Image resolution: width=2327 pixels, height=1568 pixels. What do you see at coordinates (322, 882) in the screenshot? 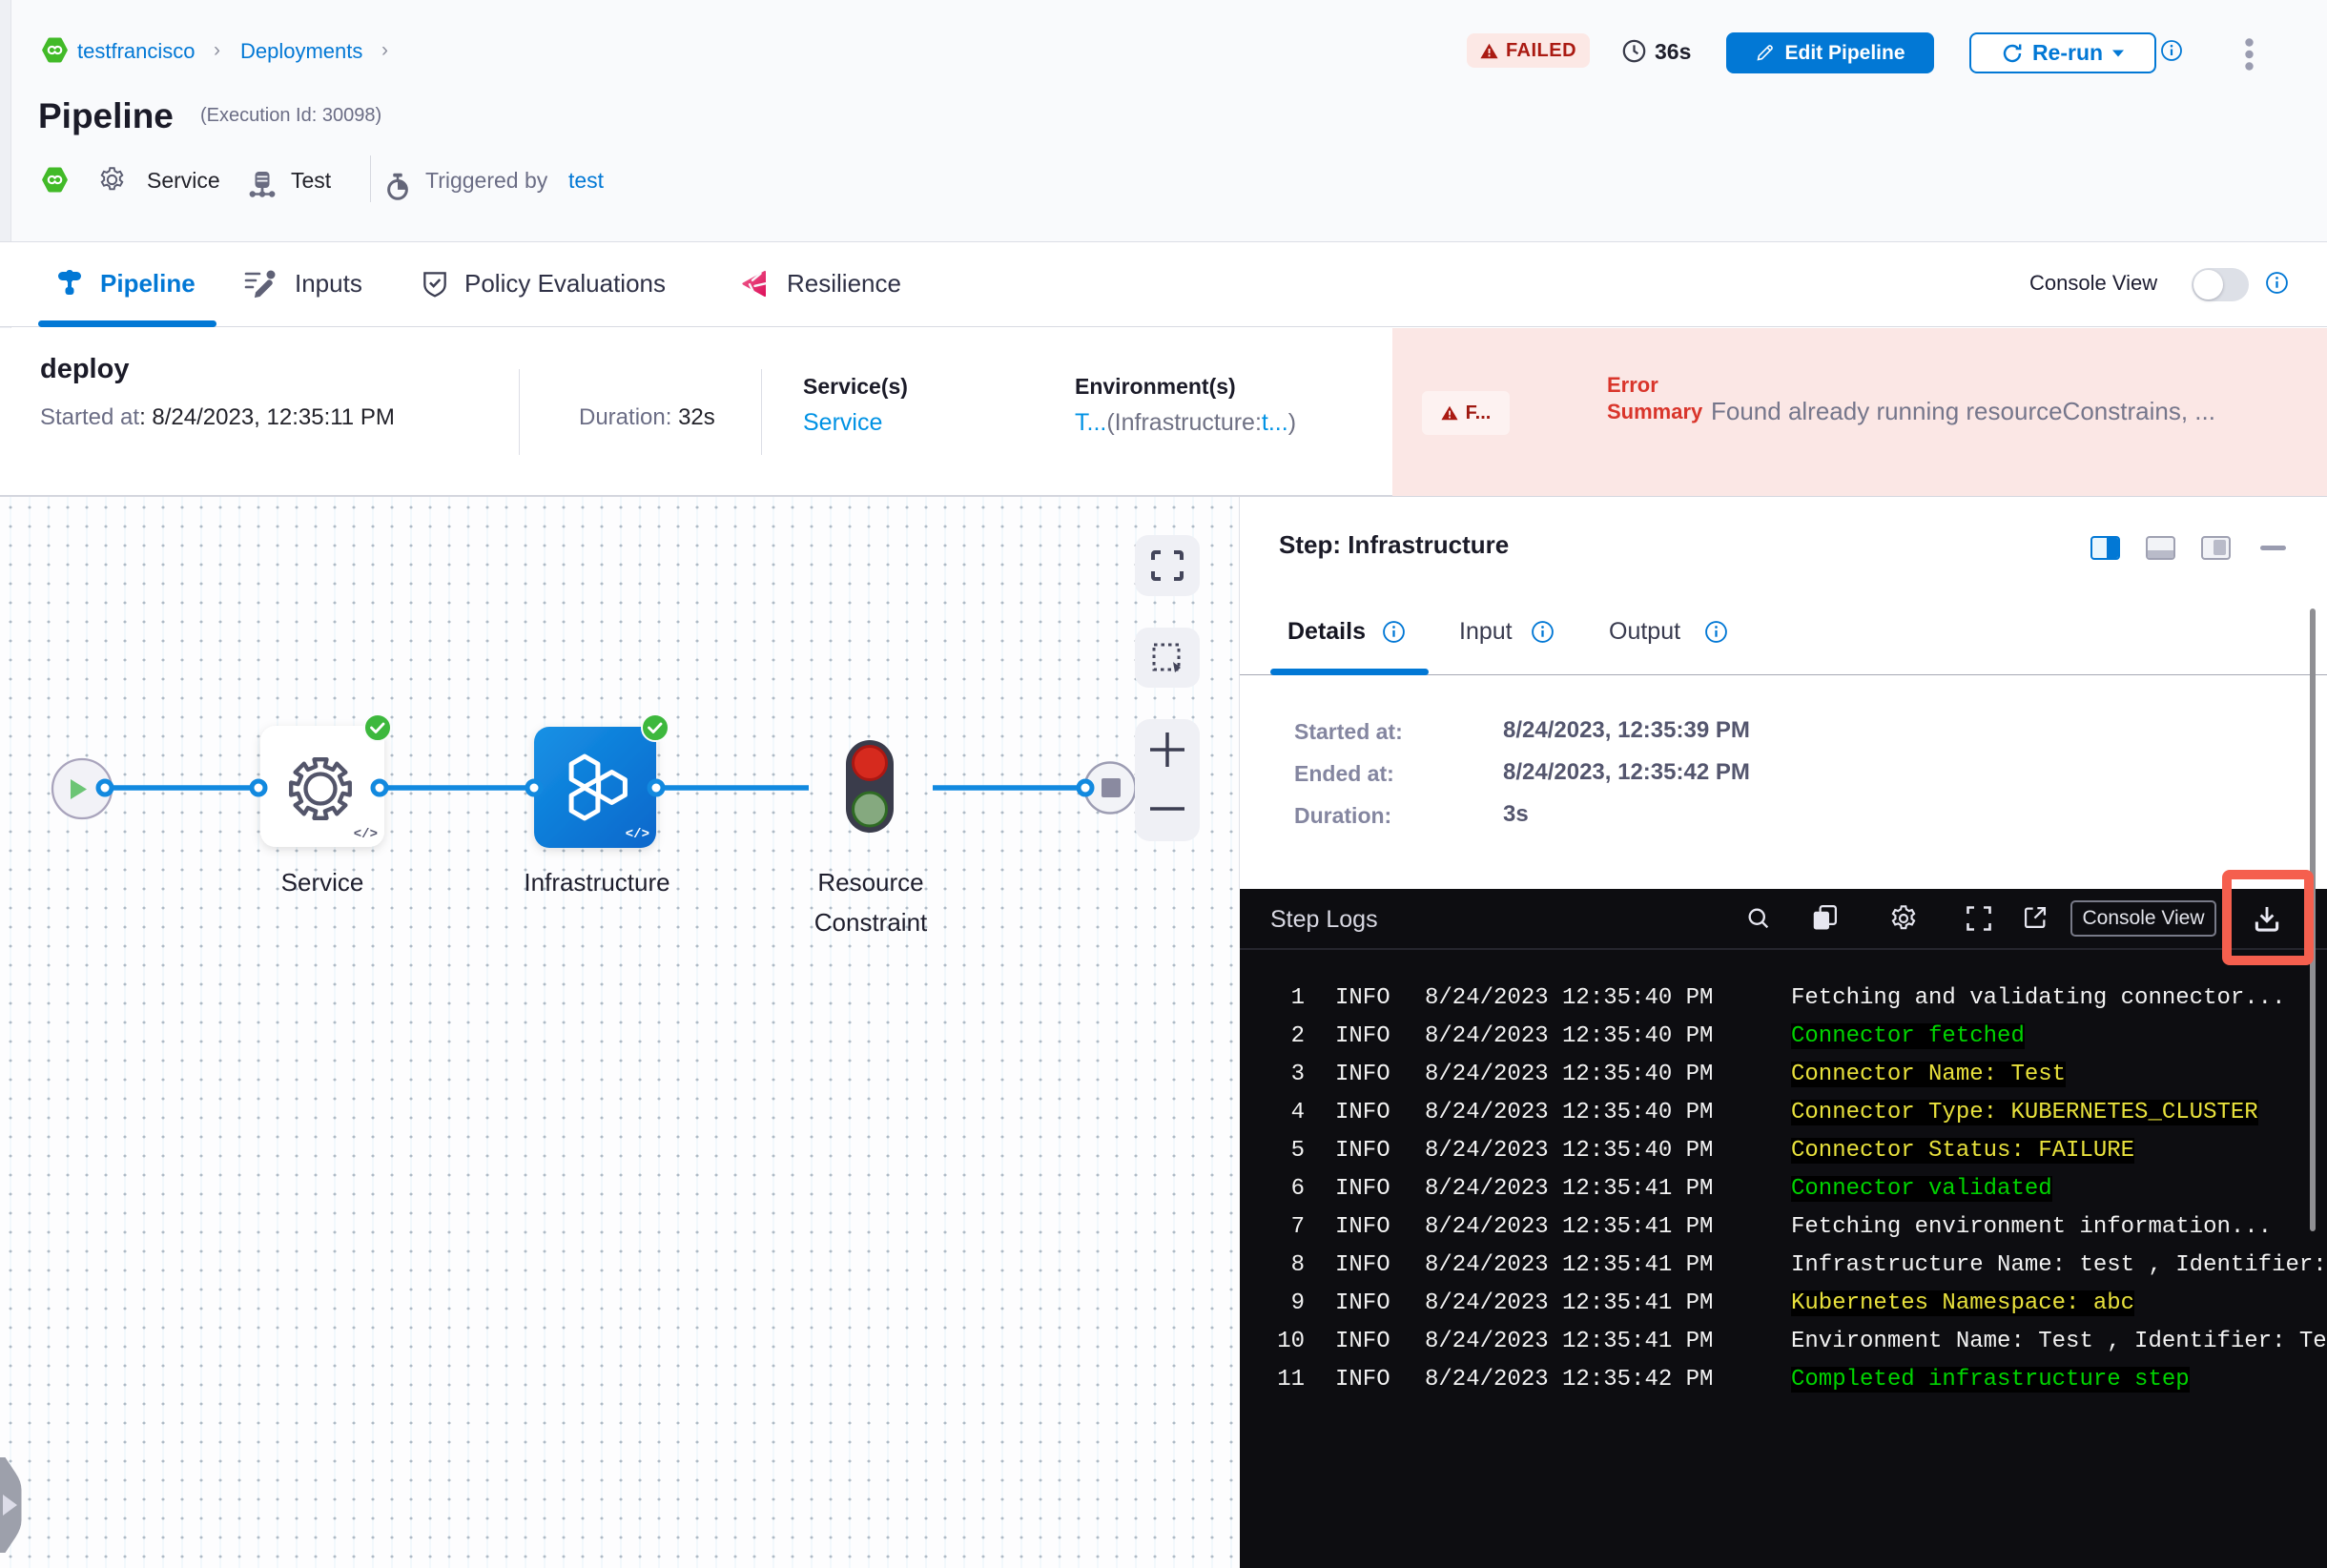
I see `svg-text: Service` at bounding box center [322, 882].